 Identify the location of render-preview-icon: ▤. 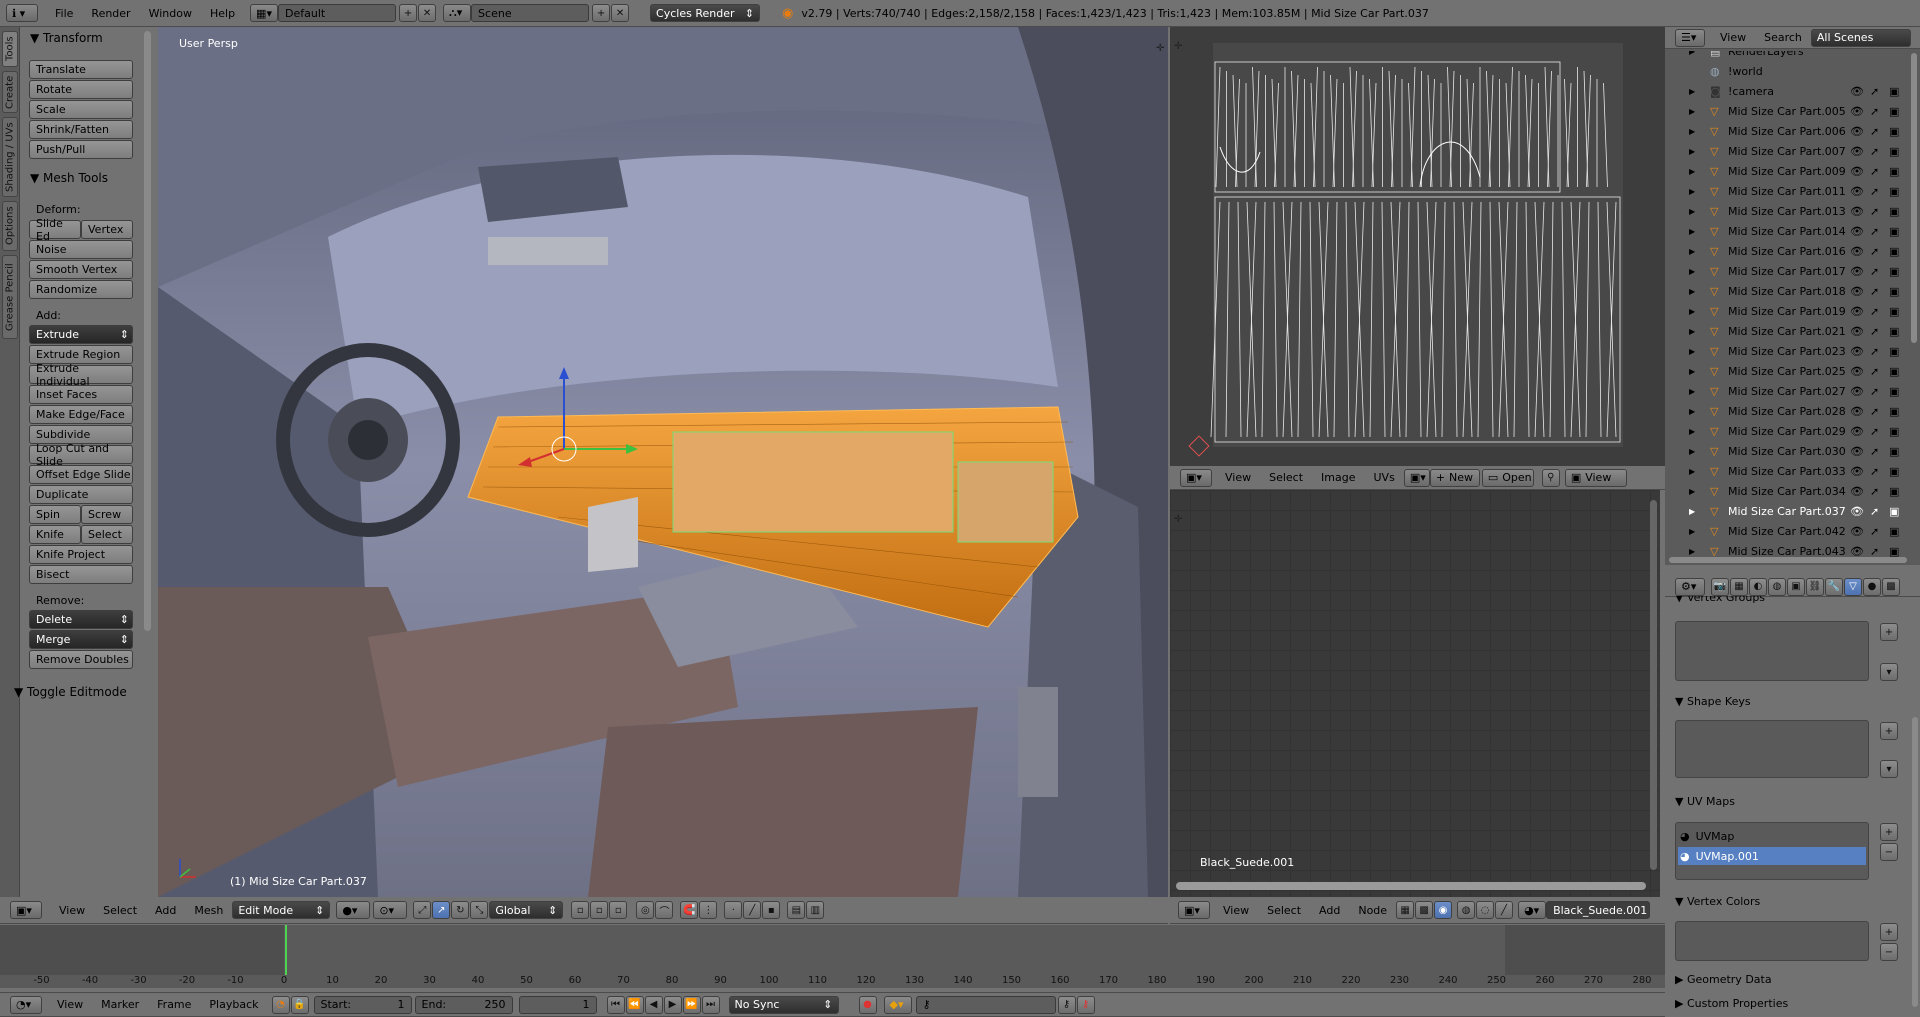
(796, 910).